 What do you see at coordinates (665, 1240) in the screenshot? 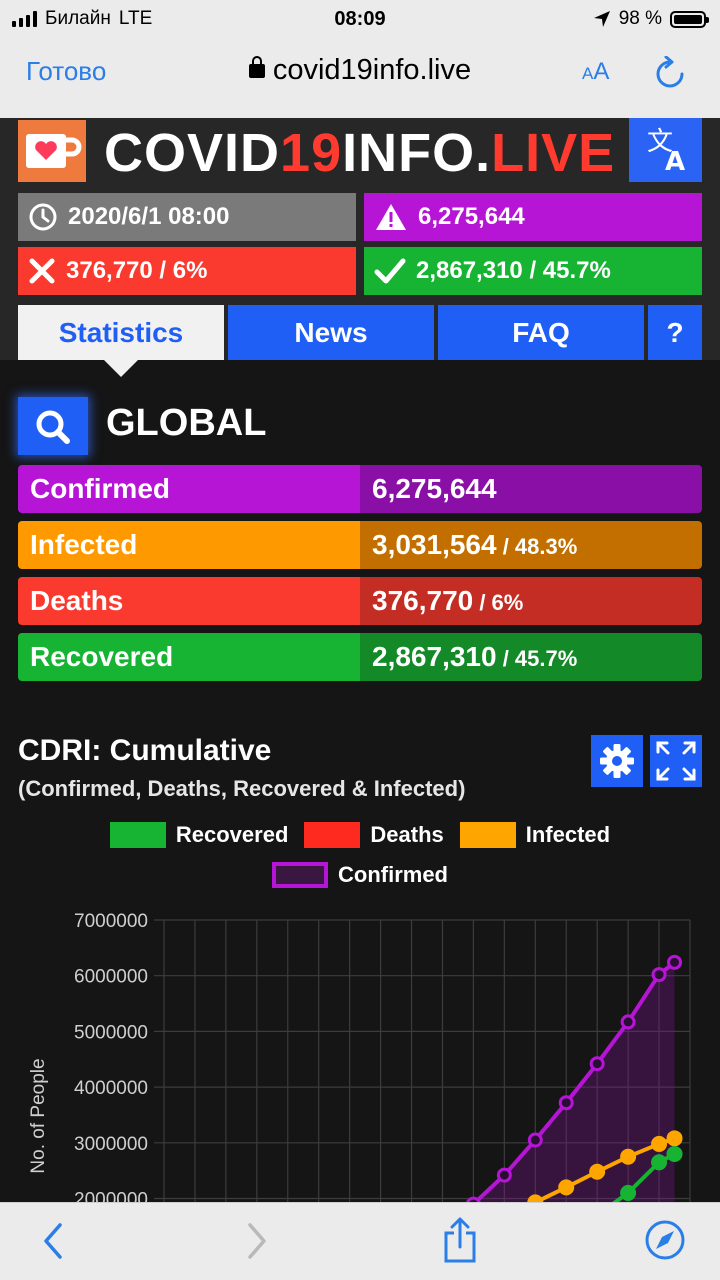
I see `compass-icon` at bounding box center [665, 1240].